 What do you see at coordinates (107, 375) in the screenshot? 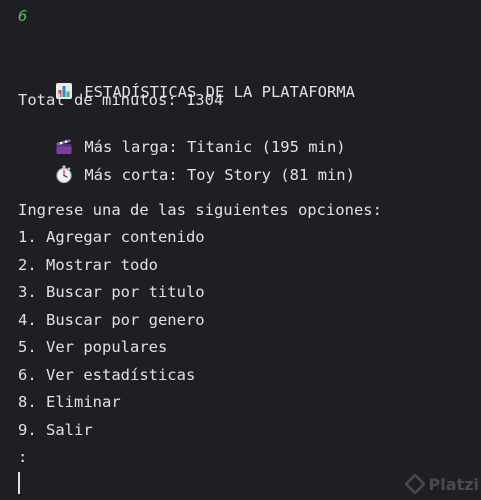
I see `menu-option: 6. Ver estadísticas` at bounding box center [107, 375].